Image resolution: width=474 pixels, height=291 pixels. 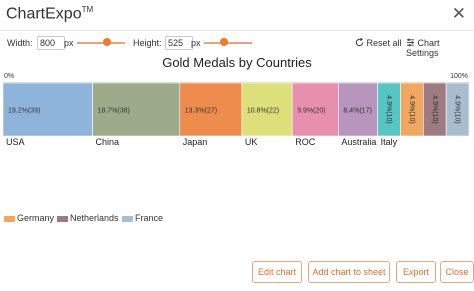 What do you see at coordinates (358, 142) in the screenshot?
I see `category-label-australia: Australia` at bounding box center [358, 142].